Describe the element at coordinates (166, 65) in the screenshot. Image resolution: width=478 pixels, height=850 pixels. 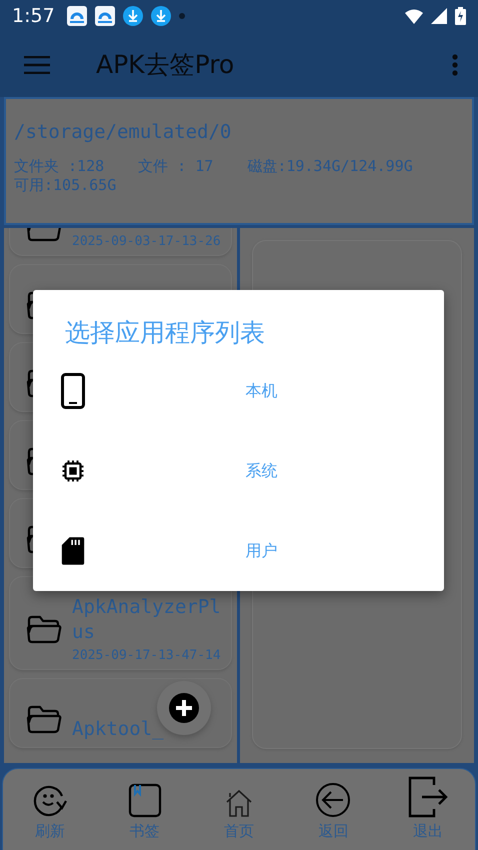
I see `app-title: APK去签Pro` at that location.